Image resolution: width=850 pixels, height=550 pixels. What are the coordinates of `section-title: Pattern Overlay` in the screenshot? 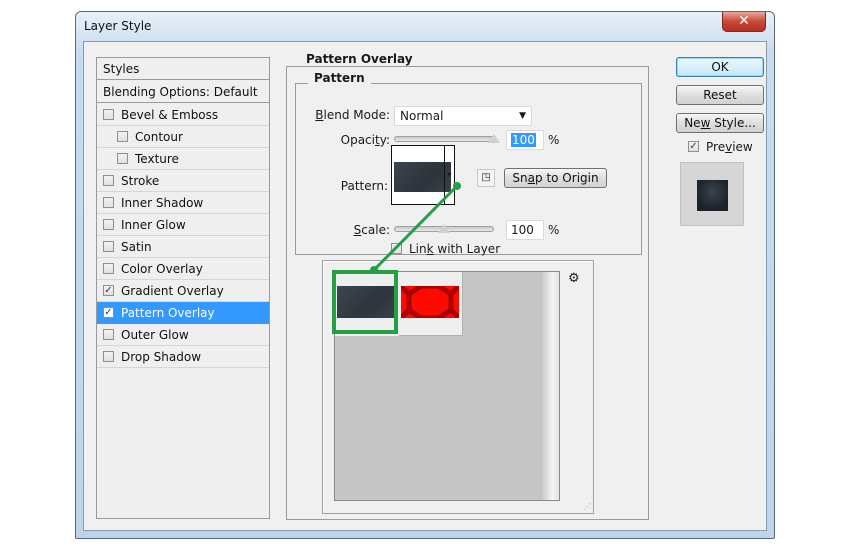 It's located at (359, 59).